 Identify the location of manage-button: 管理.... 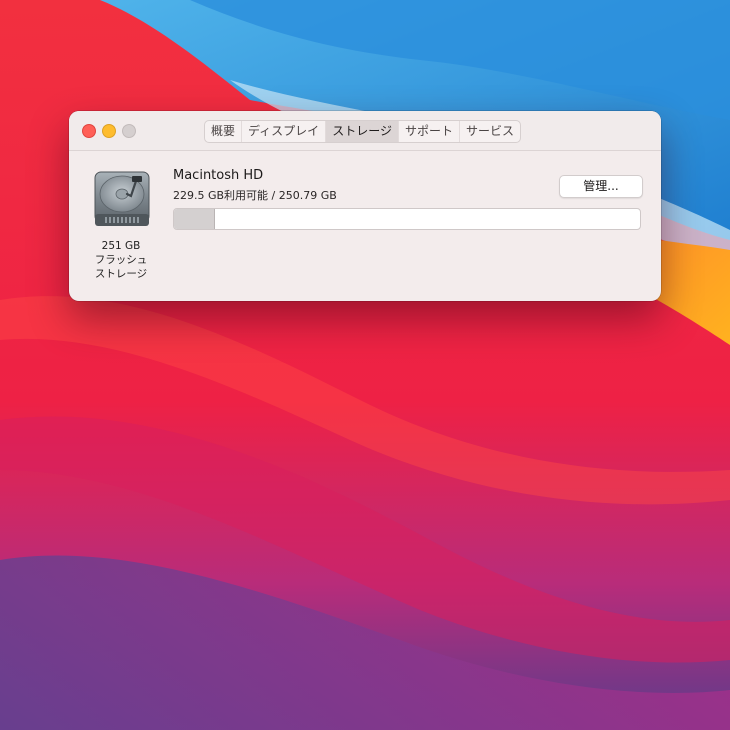
(601, 186).